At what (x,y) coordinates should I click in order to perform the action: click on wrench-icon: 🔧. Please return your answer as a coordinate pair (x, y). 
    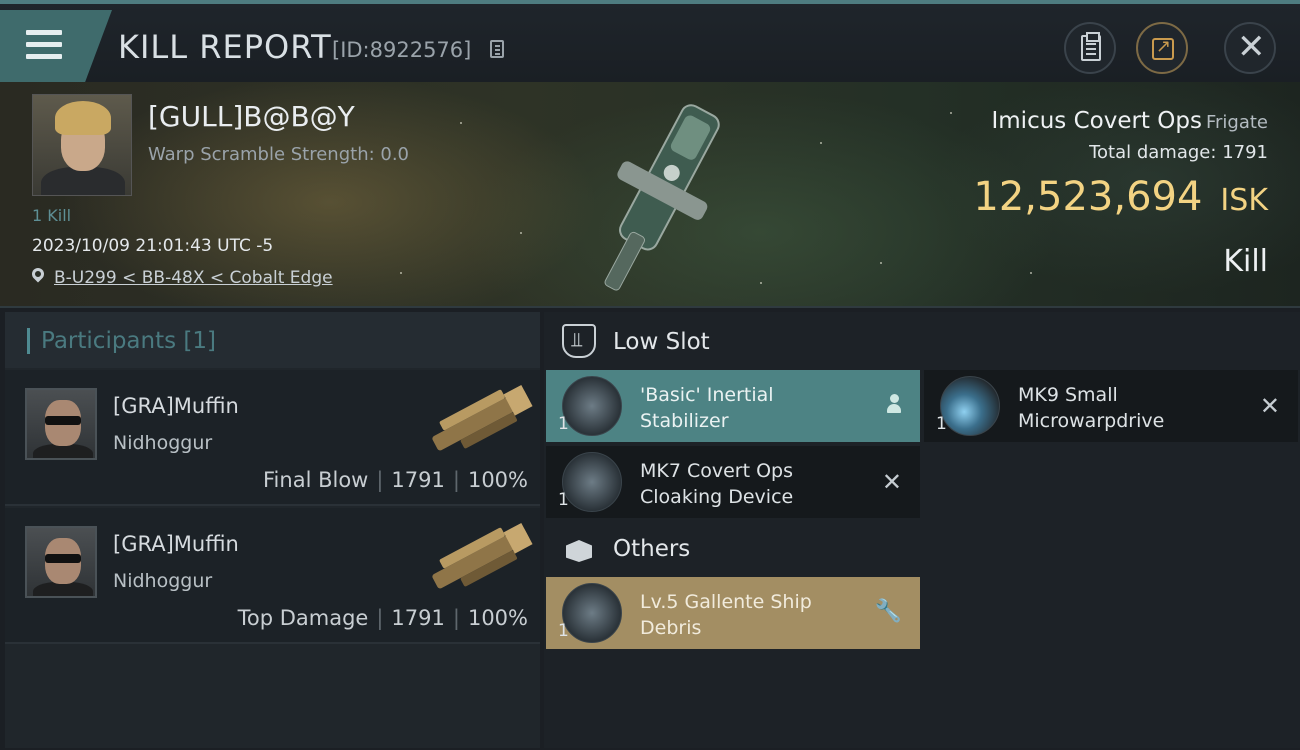
    Looking at the image, I should click on (888, 611).